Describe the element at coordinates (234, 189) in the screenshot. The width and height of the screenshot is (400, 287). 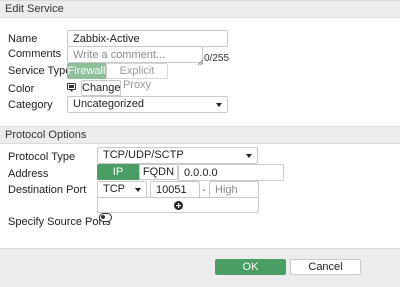
I see `port-high-input` at that location.